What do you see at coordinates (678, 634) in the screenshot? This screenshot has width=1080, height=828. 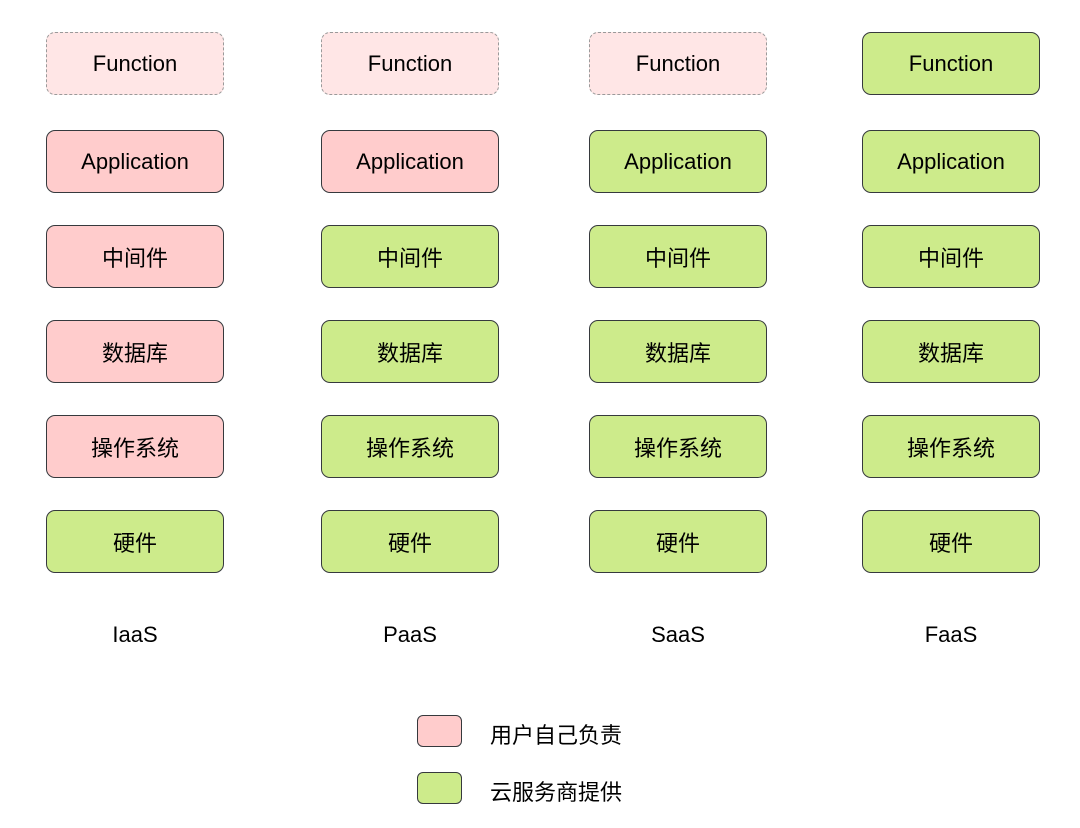 I see `column-label: SaaS` at bounding box center [678, 634].